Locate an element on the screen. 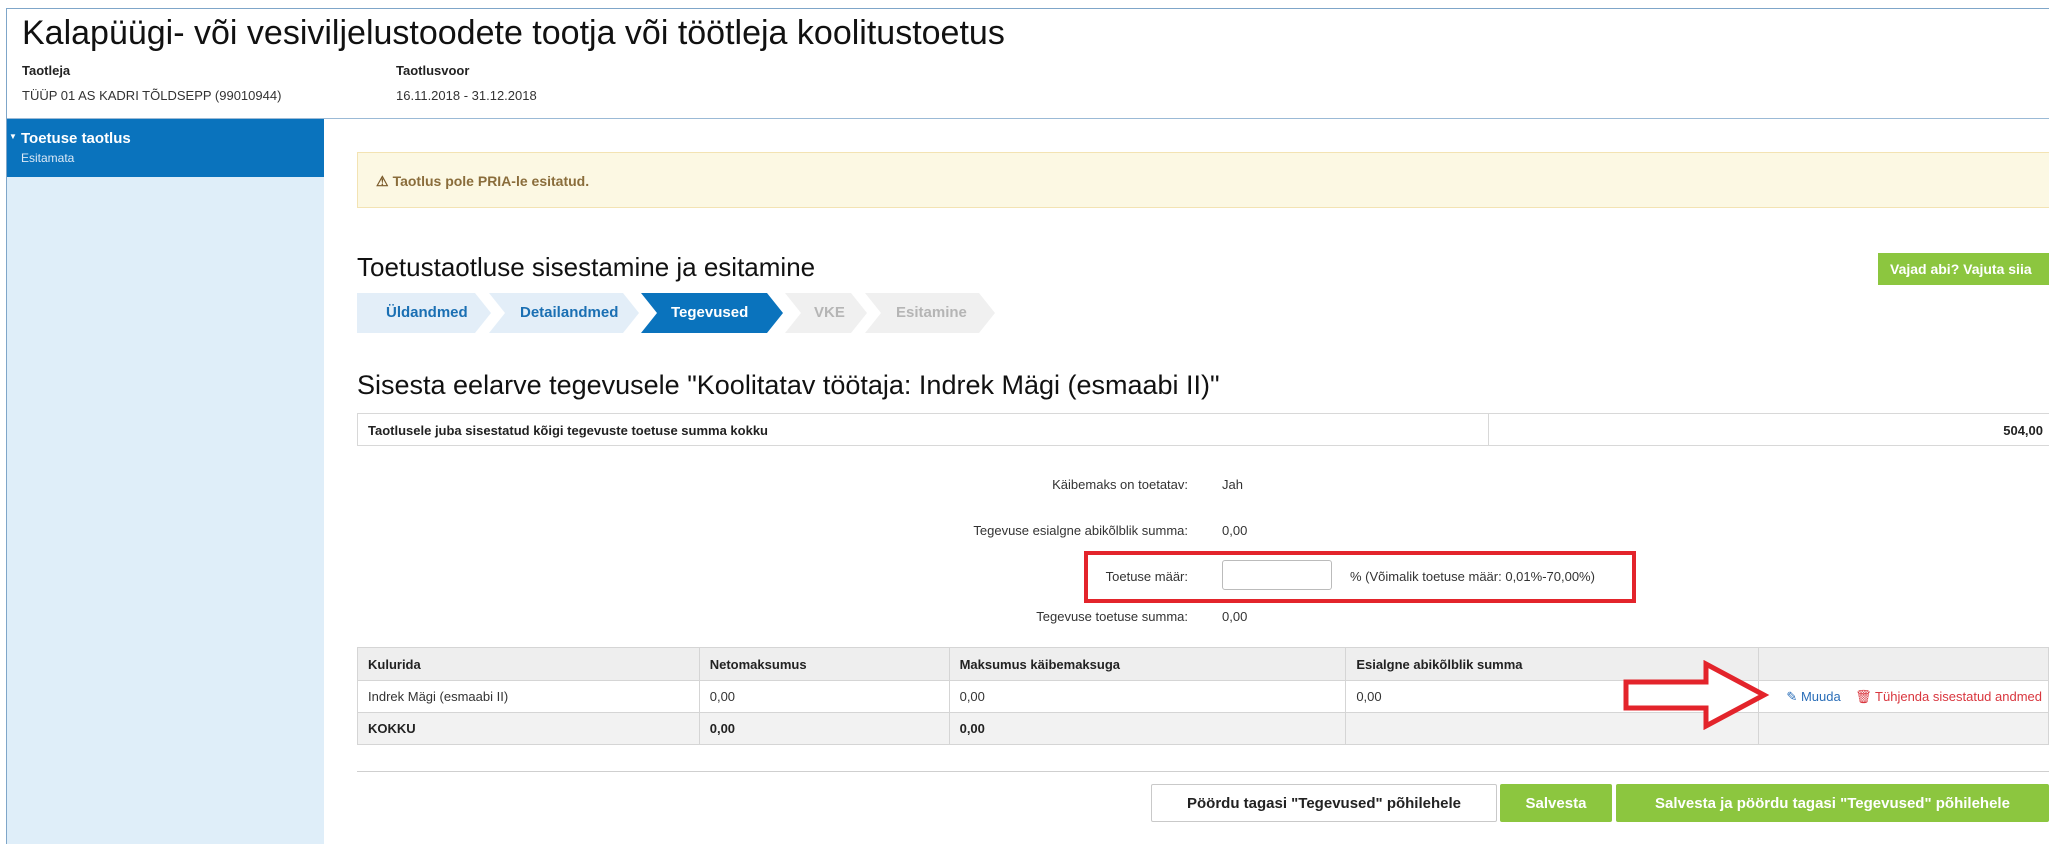  warning-alert-text: ⚠ Taotlus pole PRIA-le esitatud. is located at coordinates (482, 181).